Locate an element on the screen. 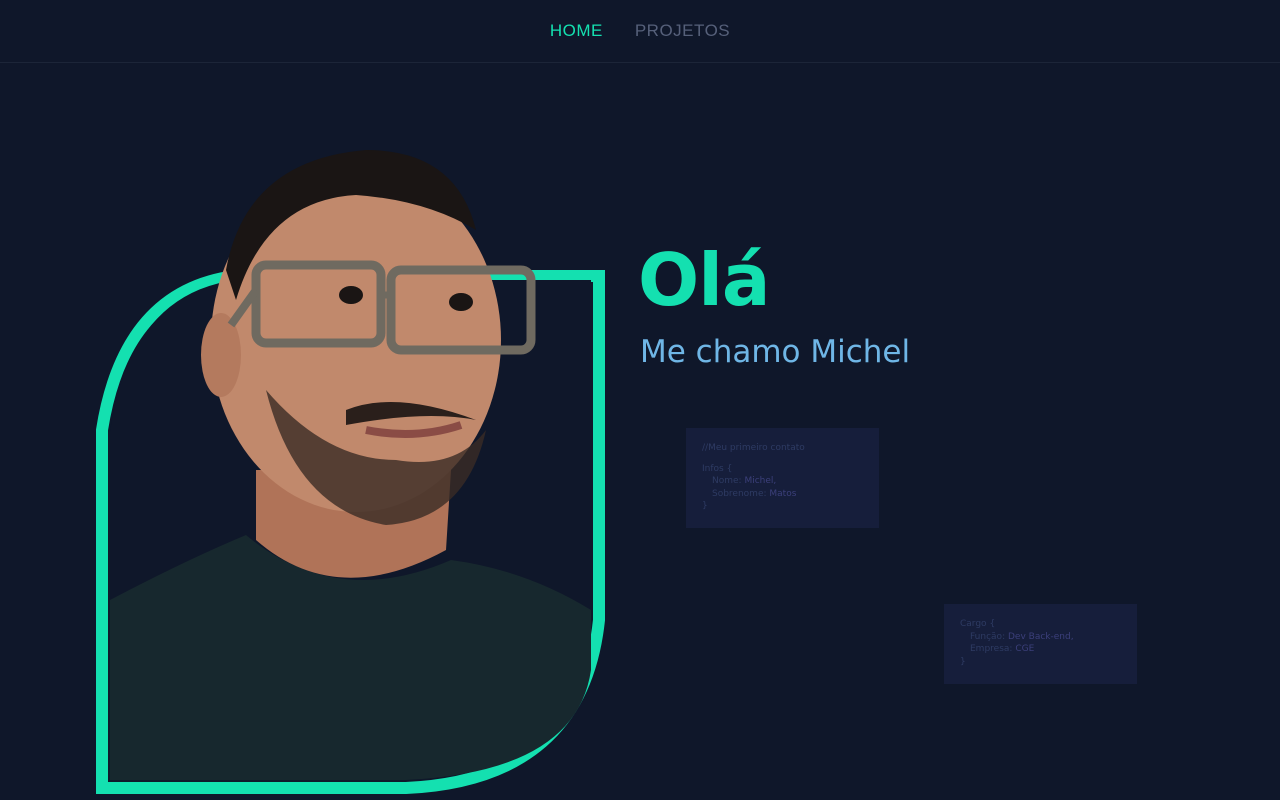 This screenshot has height=800, width=1280. code-field-row: Nome: Michel, is located at coordinates (744, 481).